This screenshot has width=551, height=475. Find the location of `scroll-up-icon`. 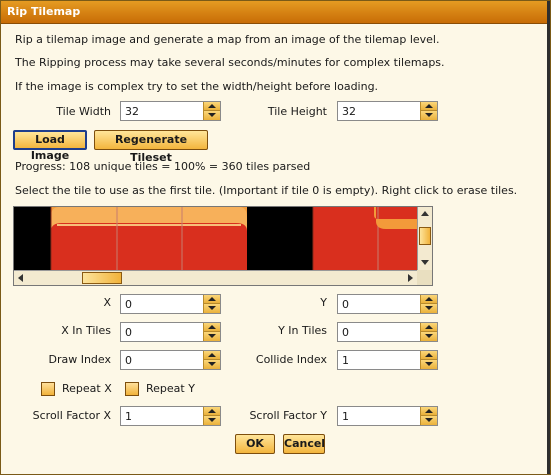

scroll-up-icon is located at coordinates (425, 214).